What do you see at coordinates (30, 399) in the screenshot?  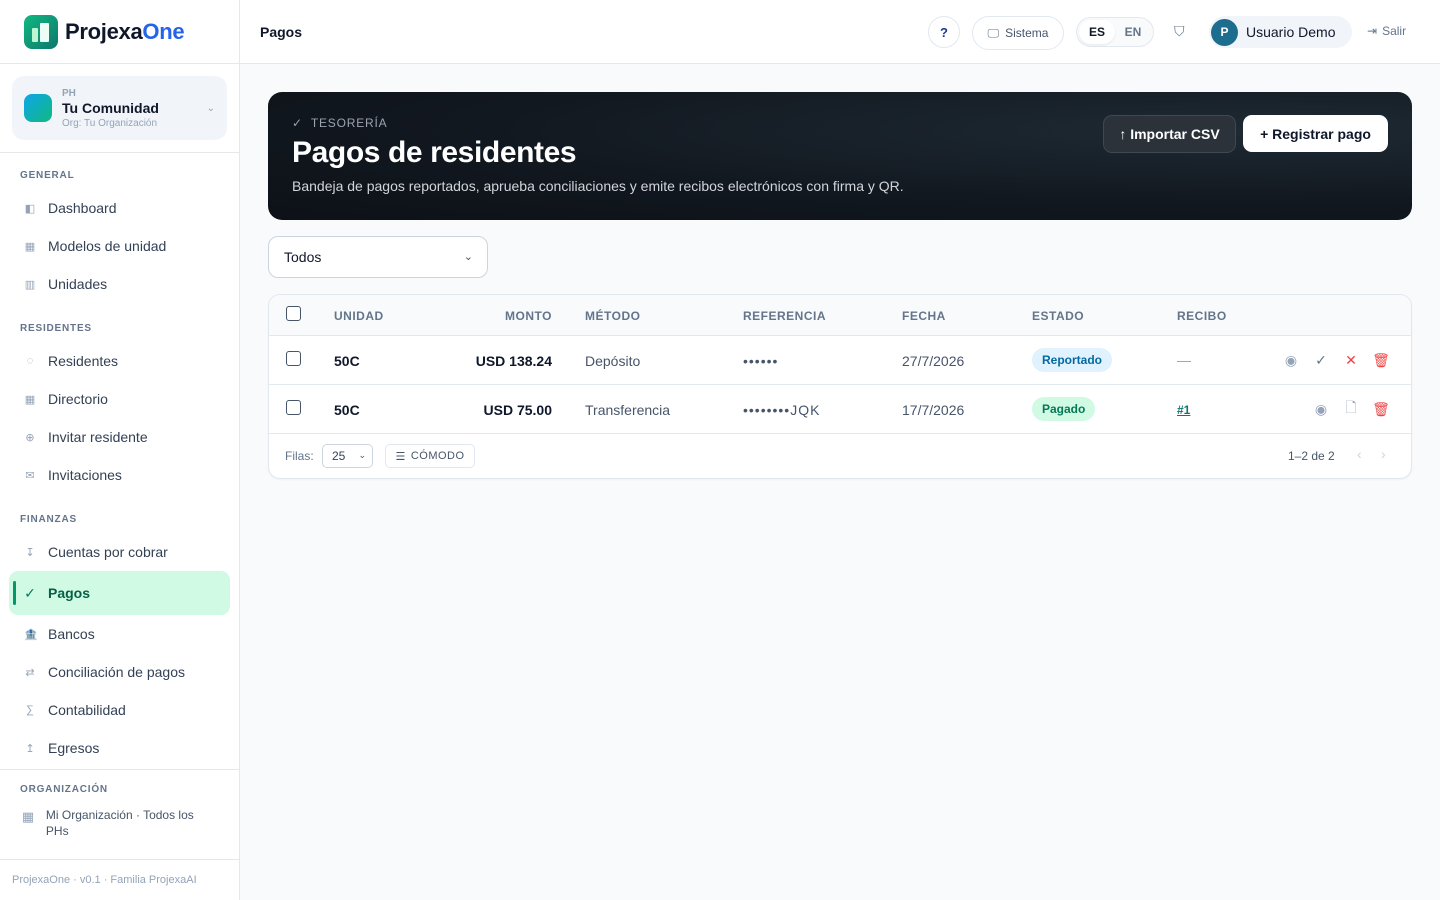 I see `directory-icon: ▦` at bounding box center [30, 399].